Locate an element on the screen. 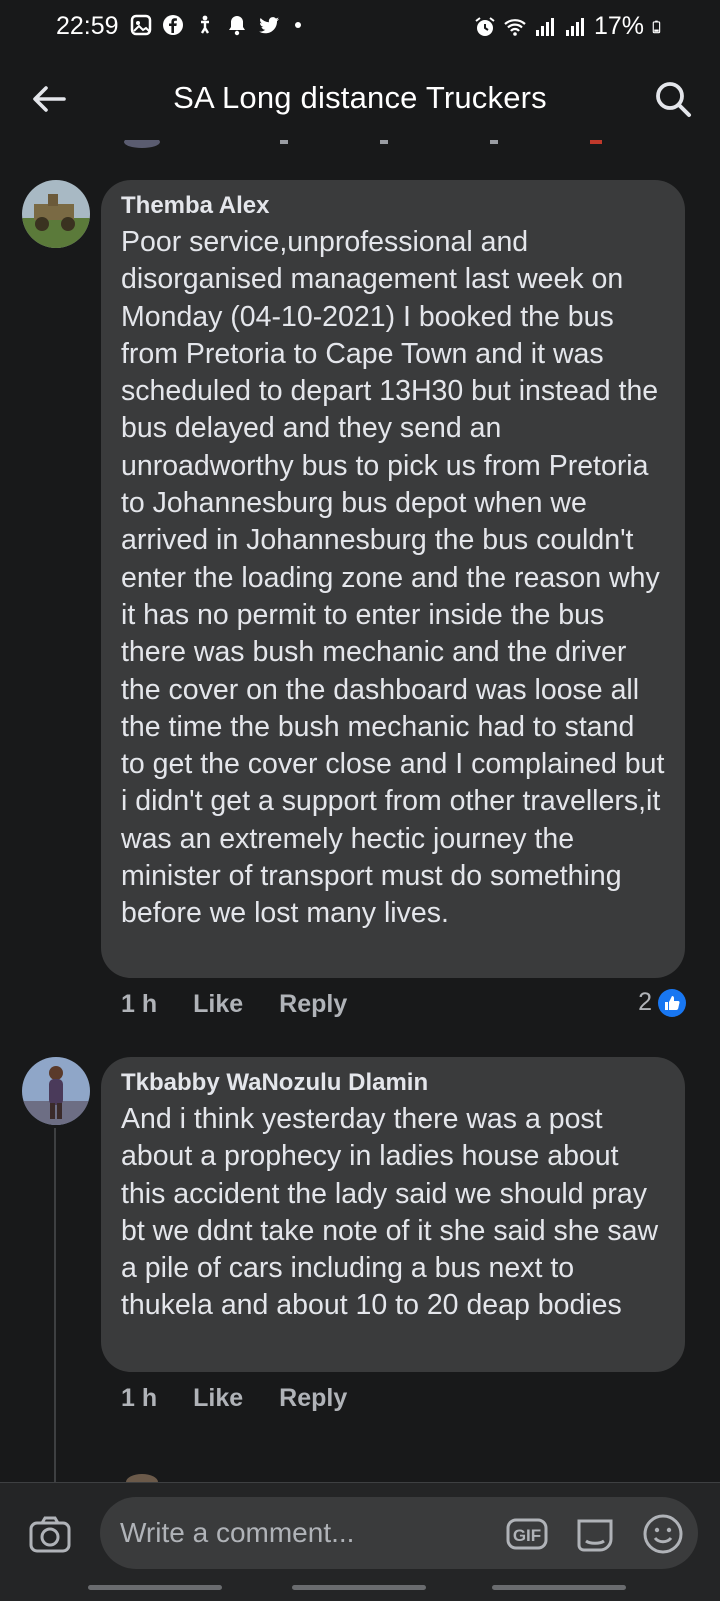  search-icon is located at coordinates (673, 99).